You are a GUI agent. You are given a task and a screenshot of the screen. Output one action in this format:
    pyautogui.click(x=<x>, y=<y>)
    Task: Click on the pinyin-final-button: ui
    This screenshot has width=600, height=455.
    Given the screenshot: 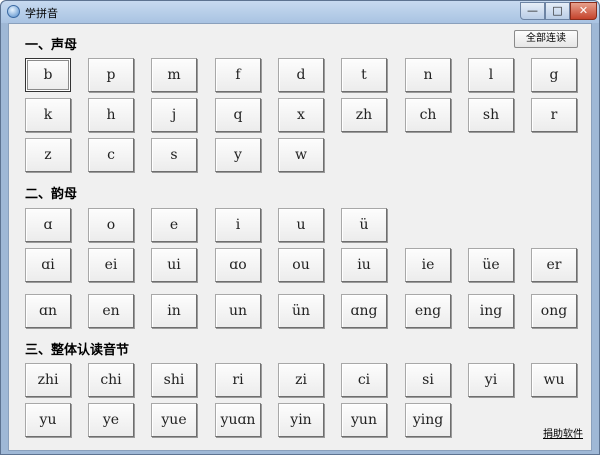 What is the action you would take?
    pyautogui.click(x=174, y=265)
    